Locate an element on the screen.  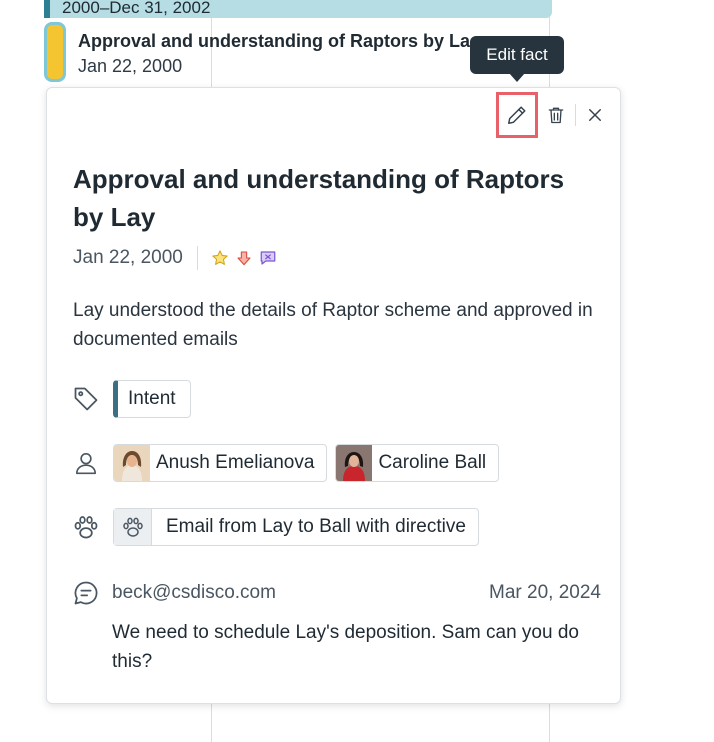
meta-divider is located at coordinates (197, 258).